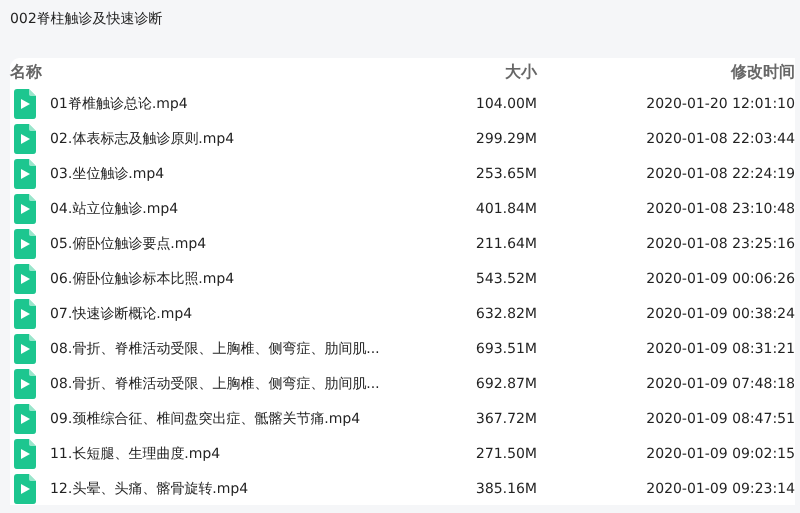 The height and width of the screenshot is (513, 800). What do you see at coordinates (720, 278) in the screenshot?
I see `modified-time: 2020-01-09 00:06:26` at bounding box center [720, 278].